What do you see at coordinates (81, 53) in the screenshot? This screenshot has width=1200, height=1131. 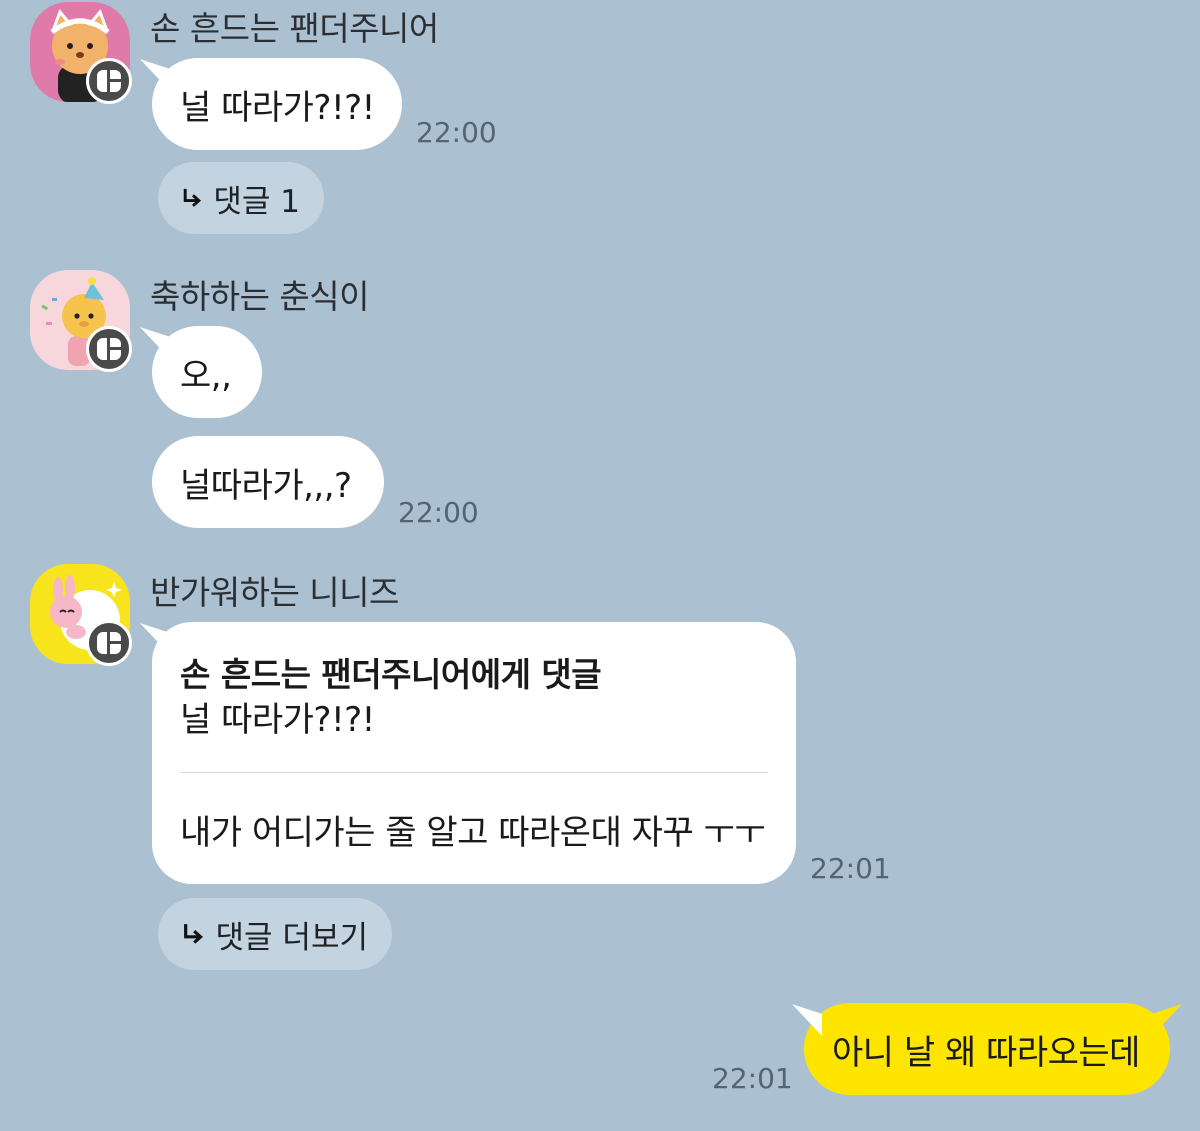 I see `avatar-pandajunior` at bounding box center [81, 53].